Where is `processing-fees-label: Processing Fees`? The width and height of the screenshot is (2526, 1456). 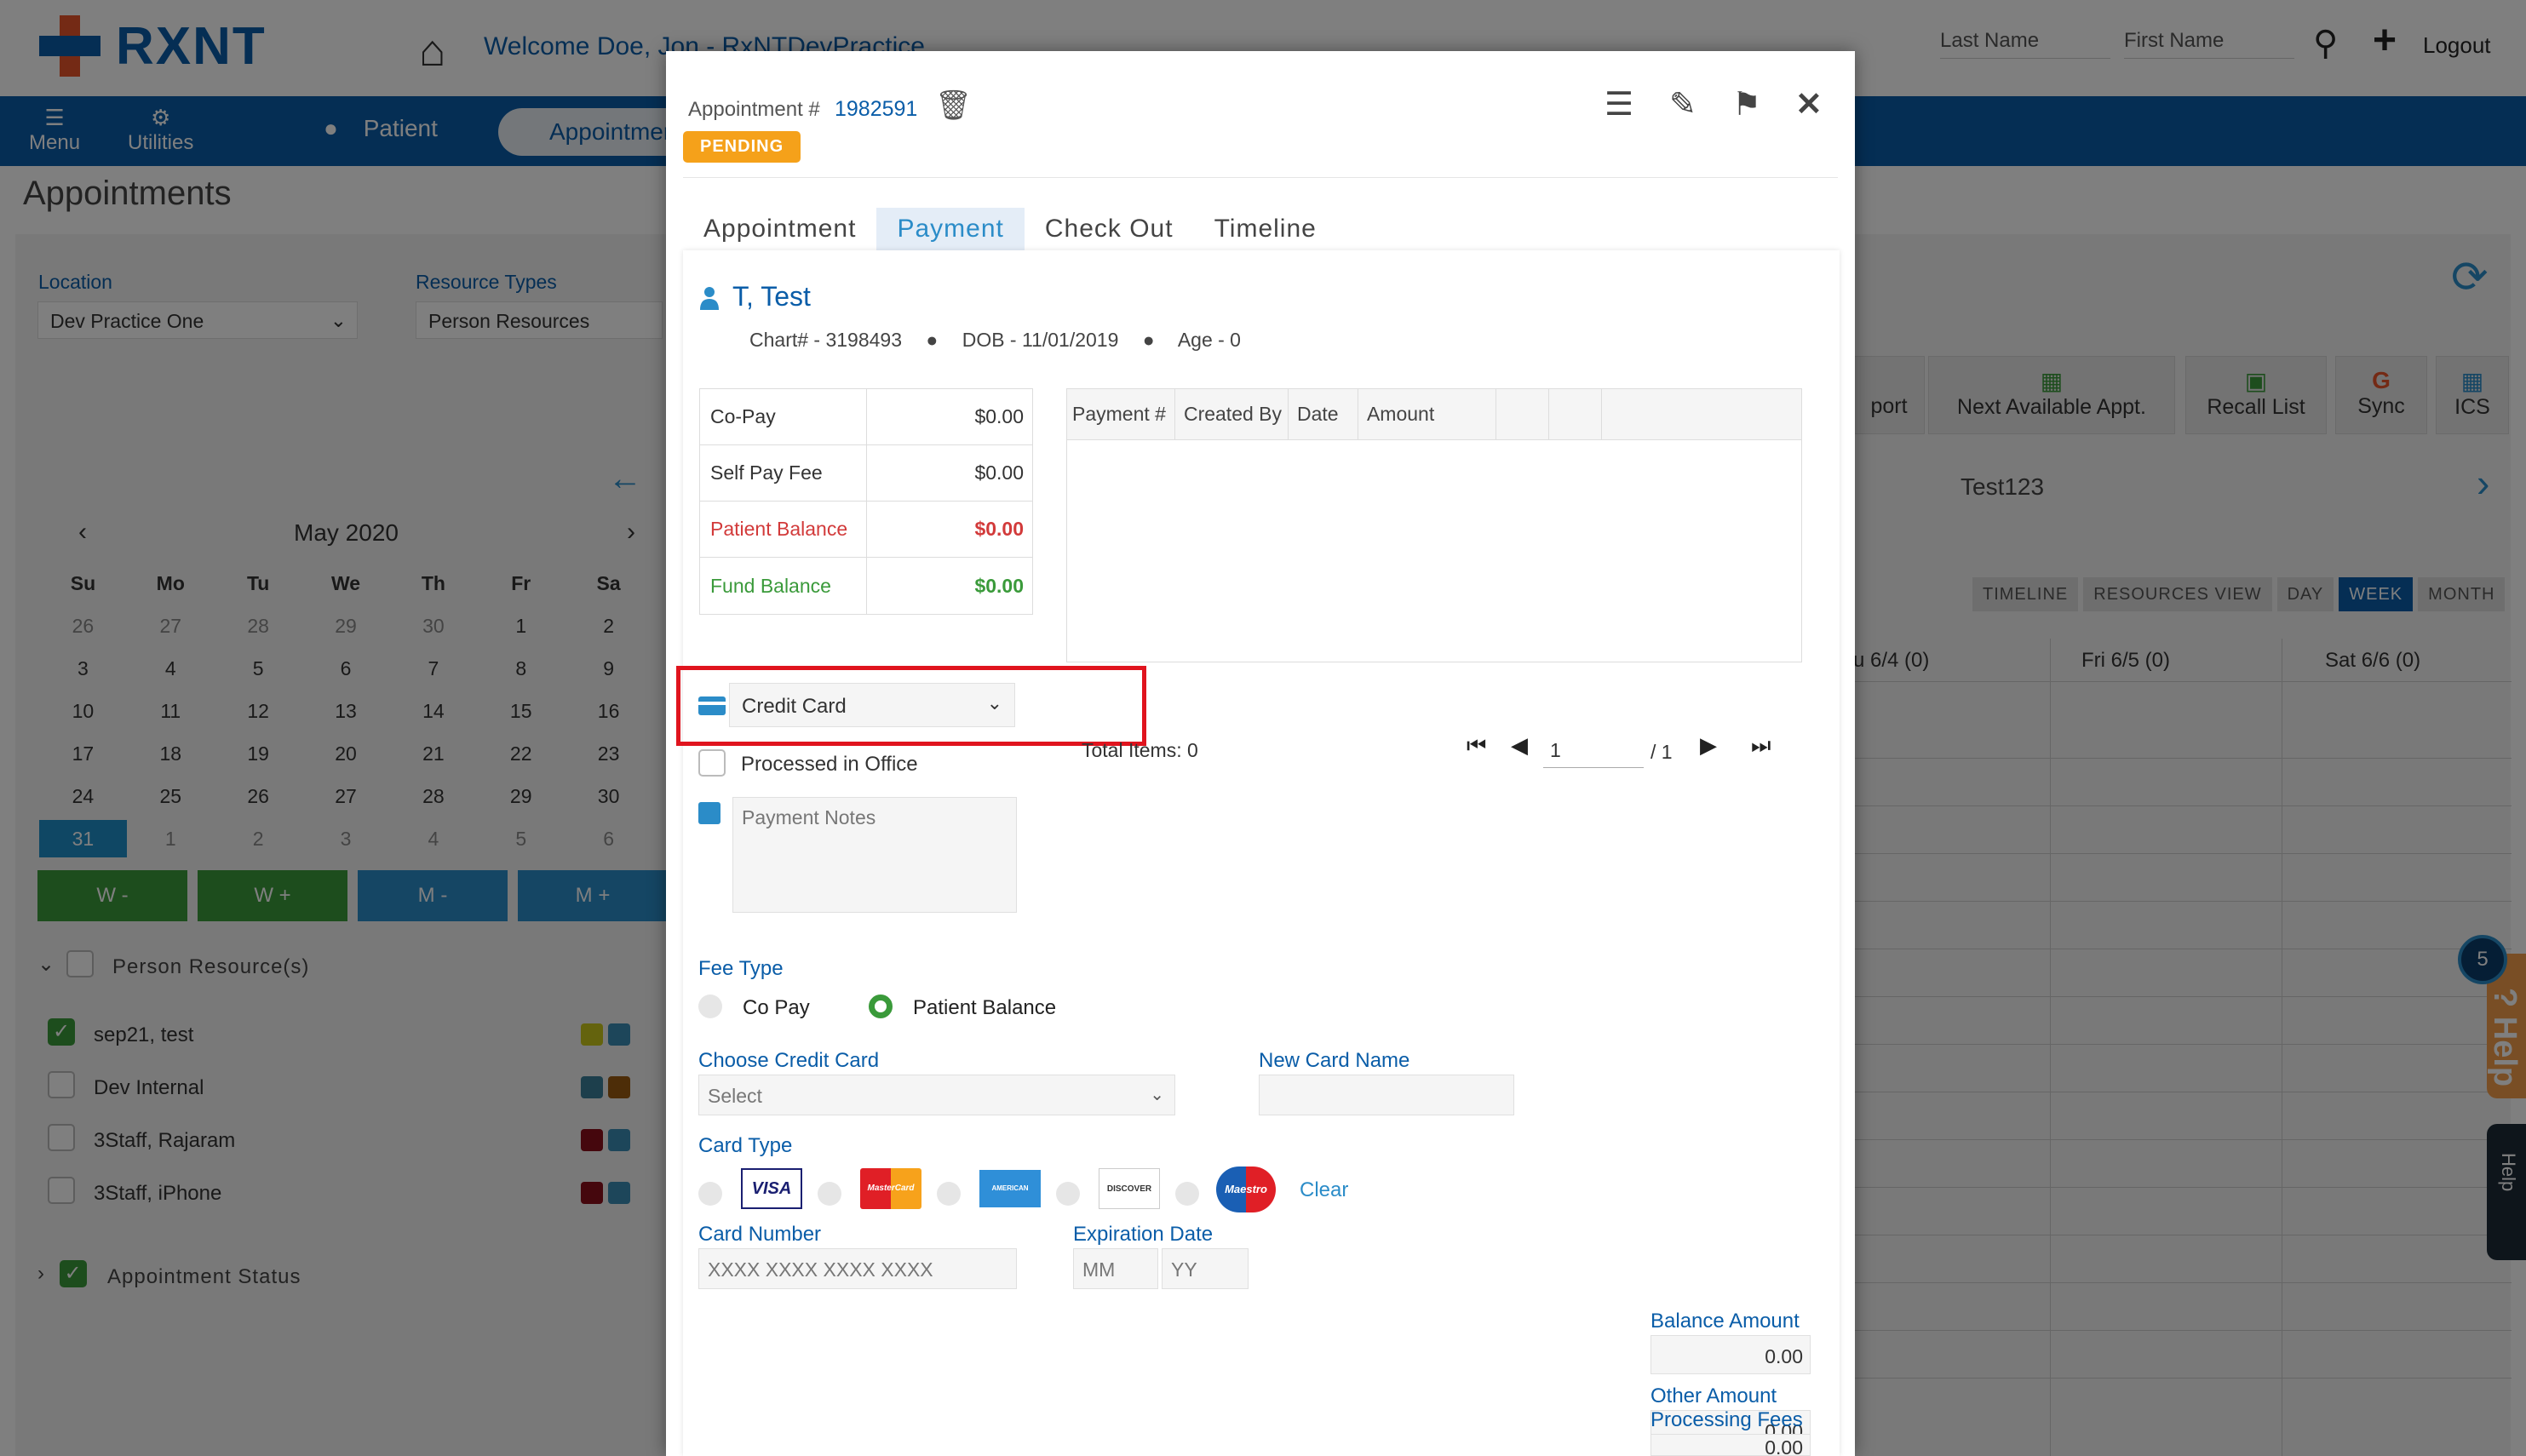
processing-fees-label: Processing Fees is located at coordinates (1727, 1420).